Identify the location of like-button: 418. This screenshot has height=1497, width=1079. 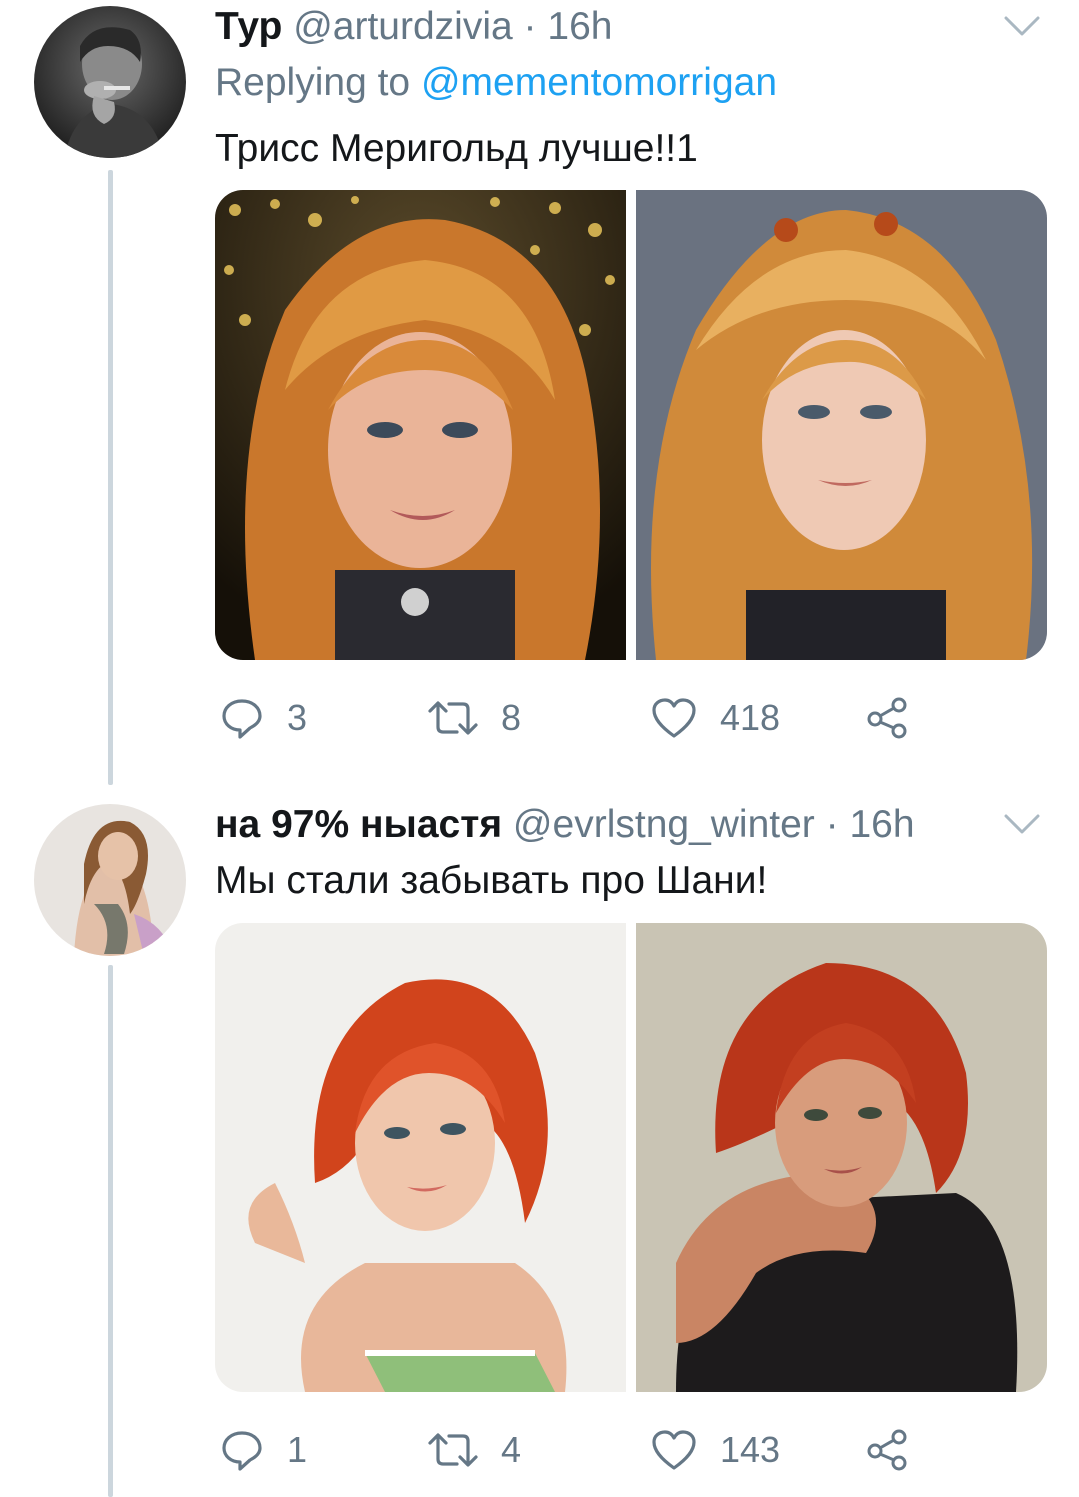
(715, 718).